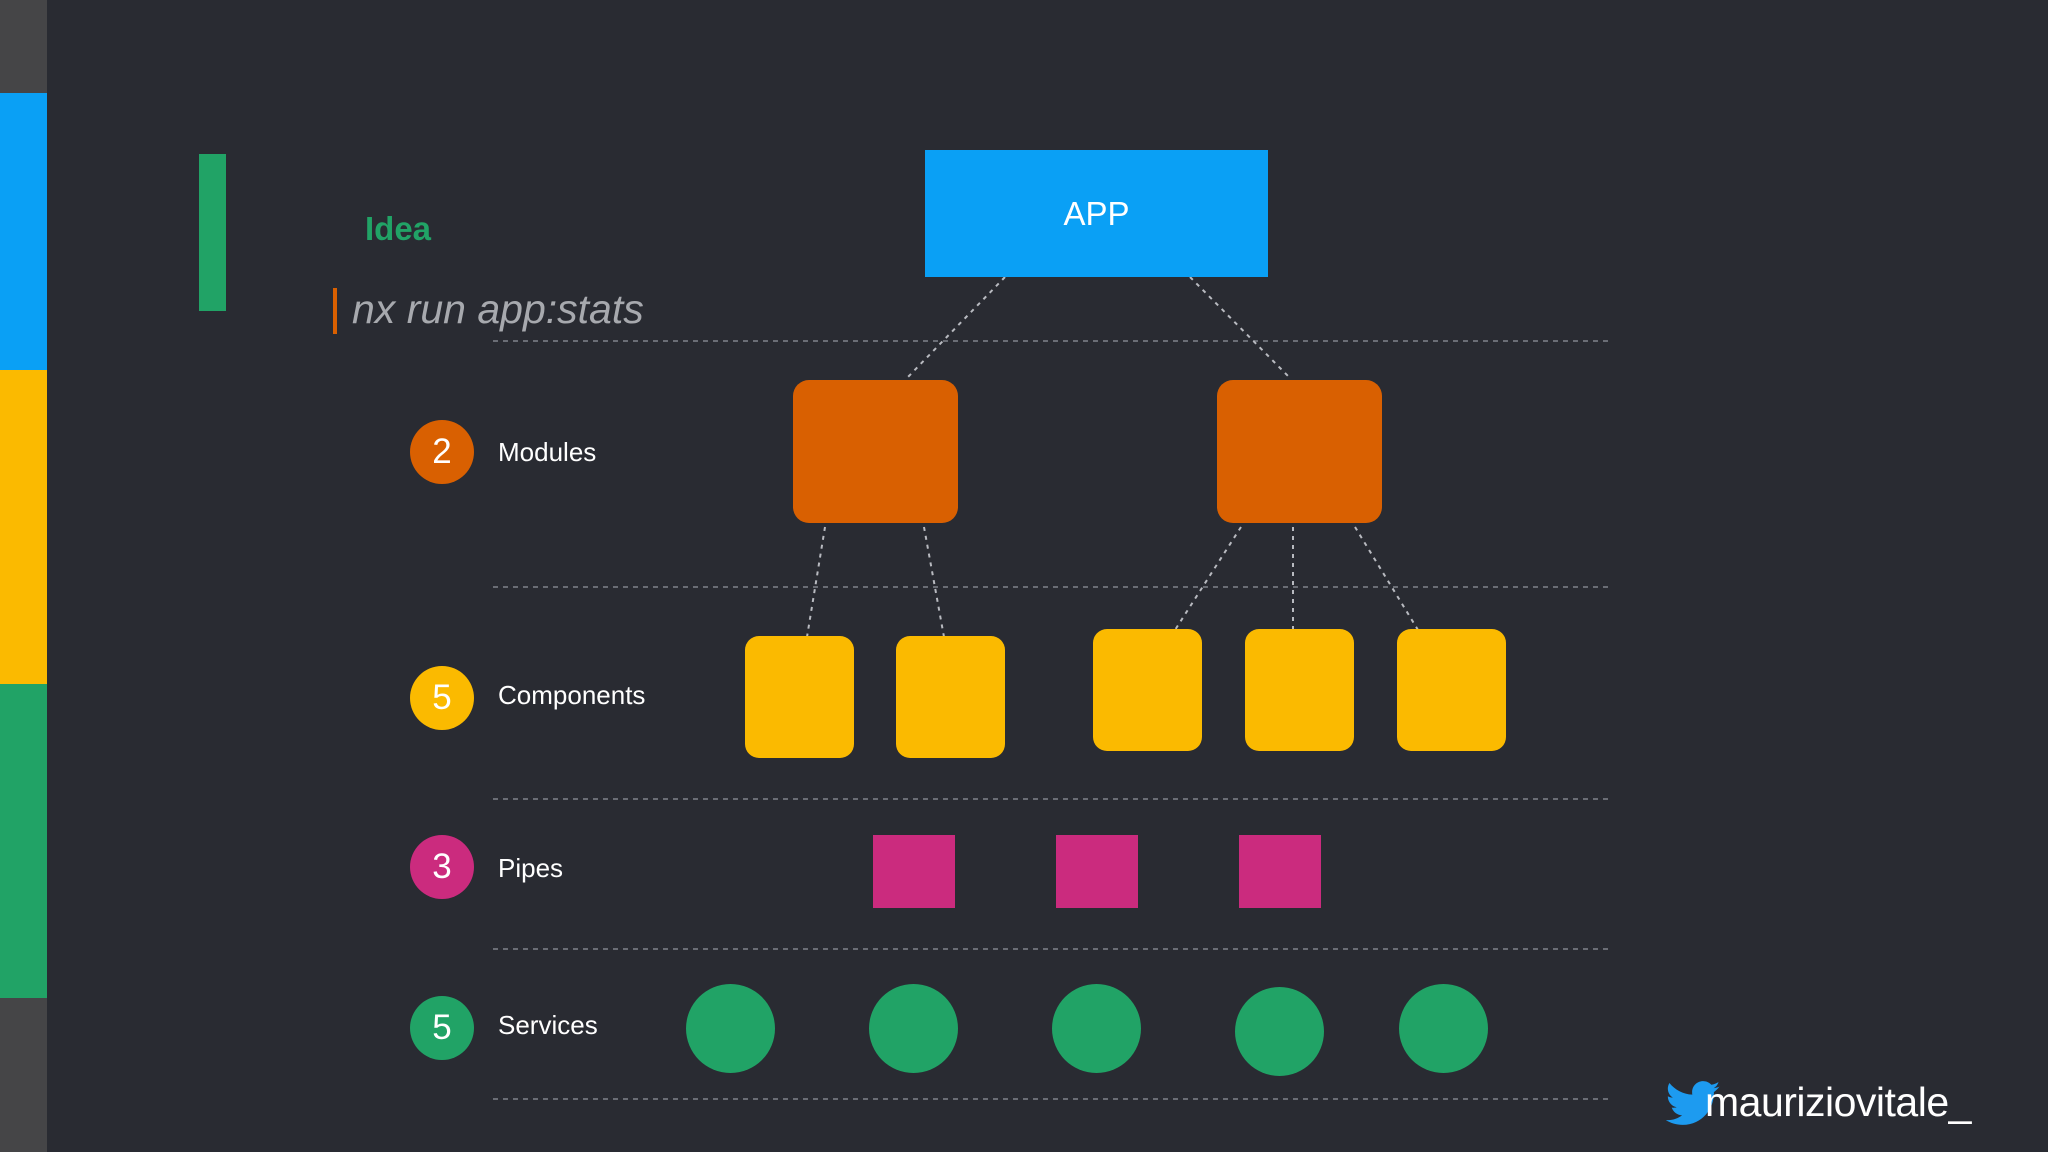  I want to click on services-count-badge: 5, so click(442, 1028).